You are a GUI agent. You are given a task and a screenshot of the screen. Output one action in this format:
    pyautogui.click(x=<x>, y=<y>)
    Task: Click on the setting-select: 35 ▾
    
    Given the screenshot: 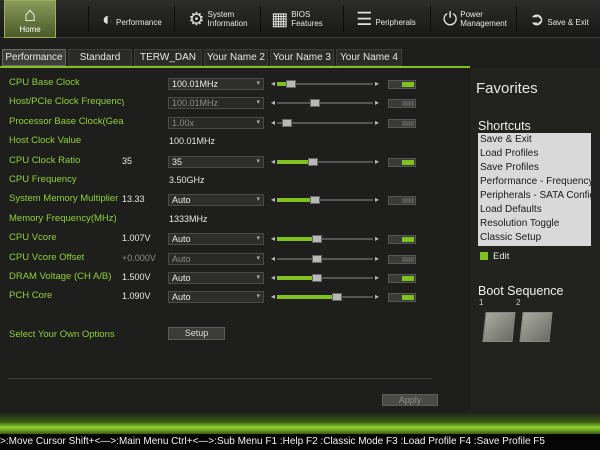 What is the action you would take?
    pyautogui.click(x=216, y=162)
    